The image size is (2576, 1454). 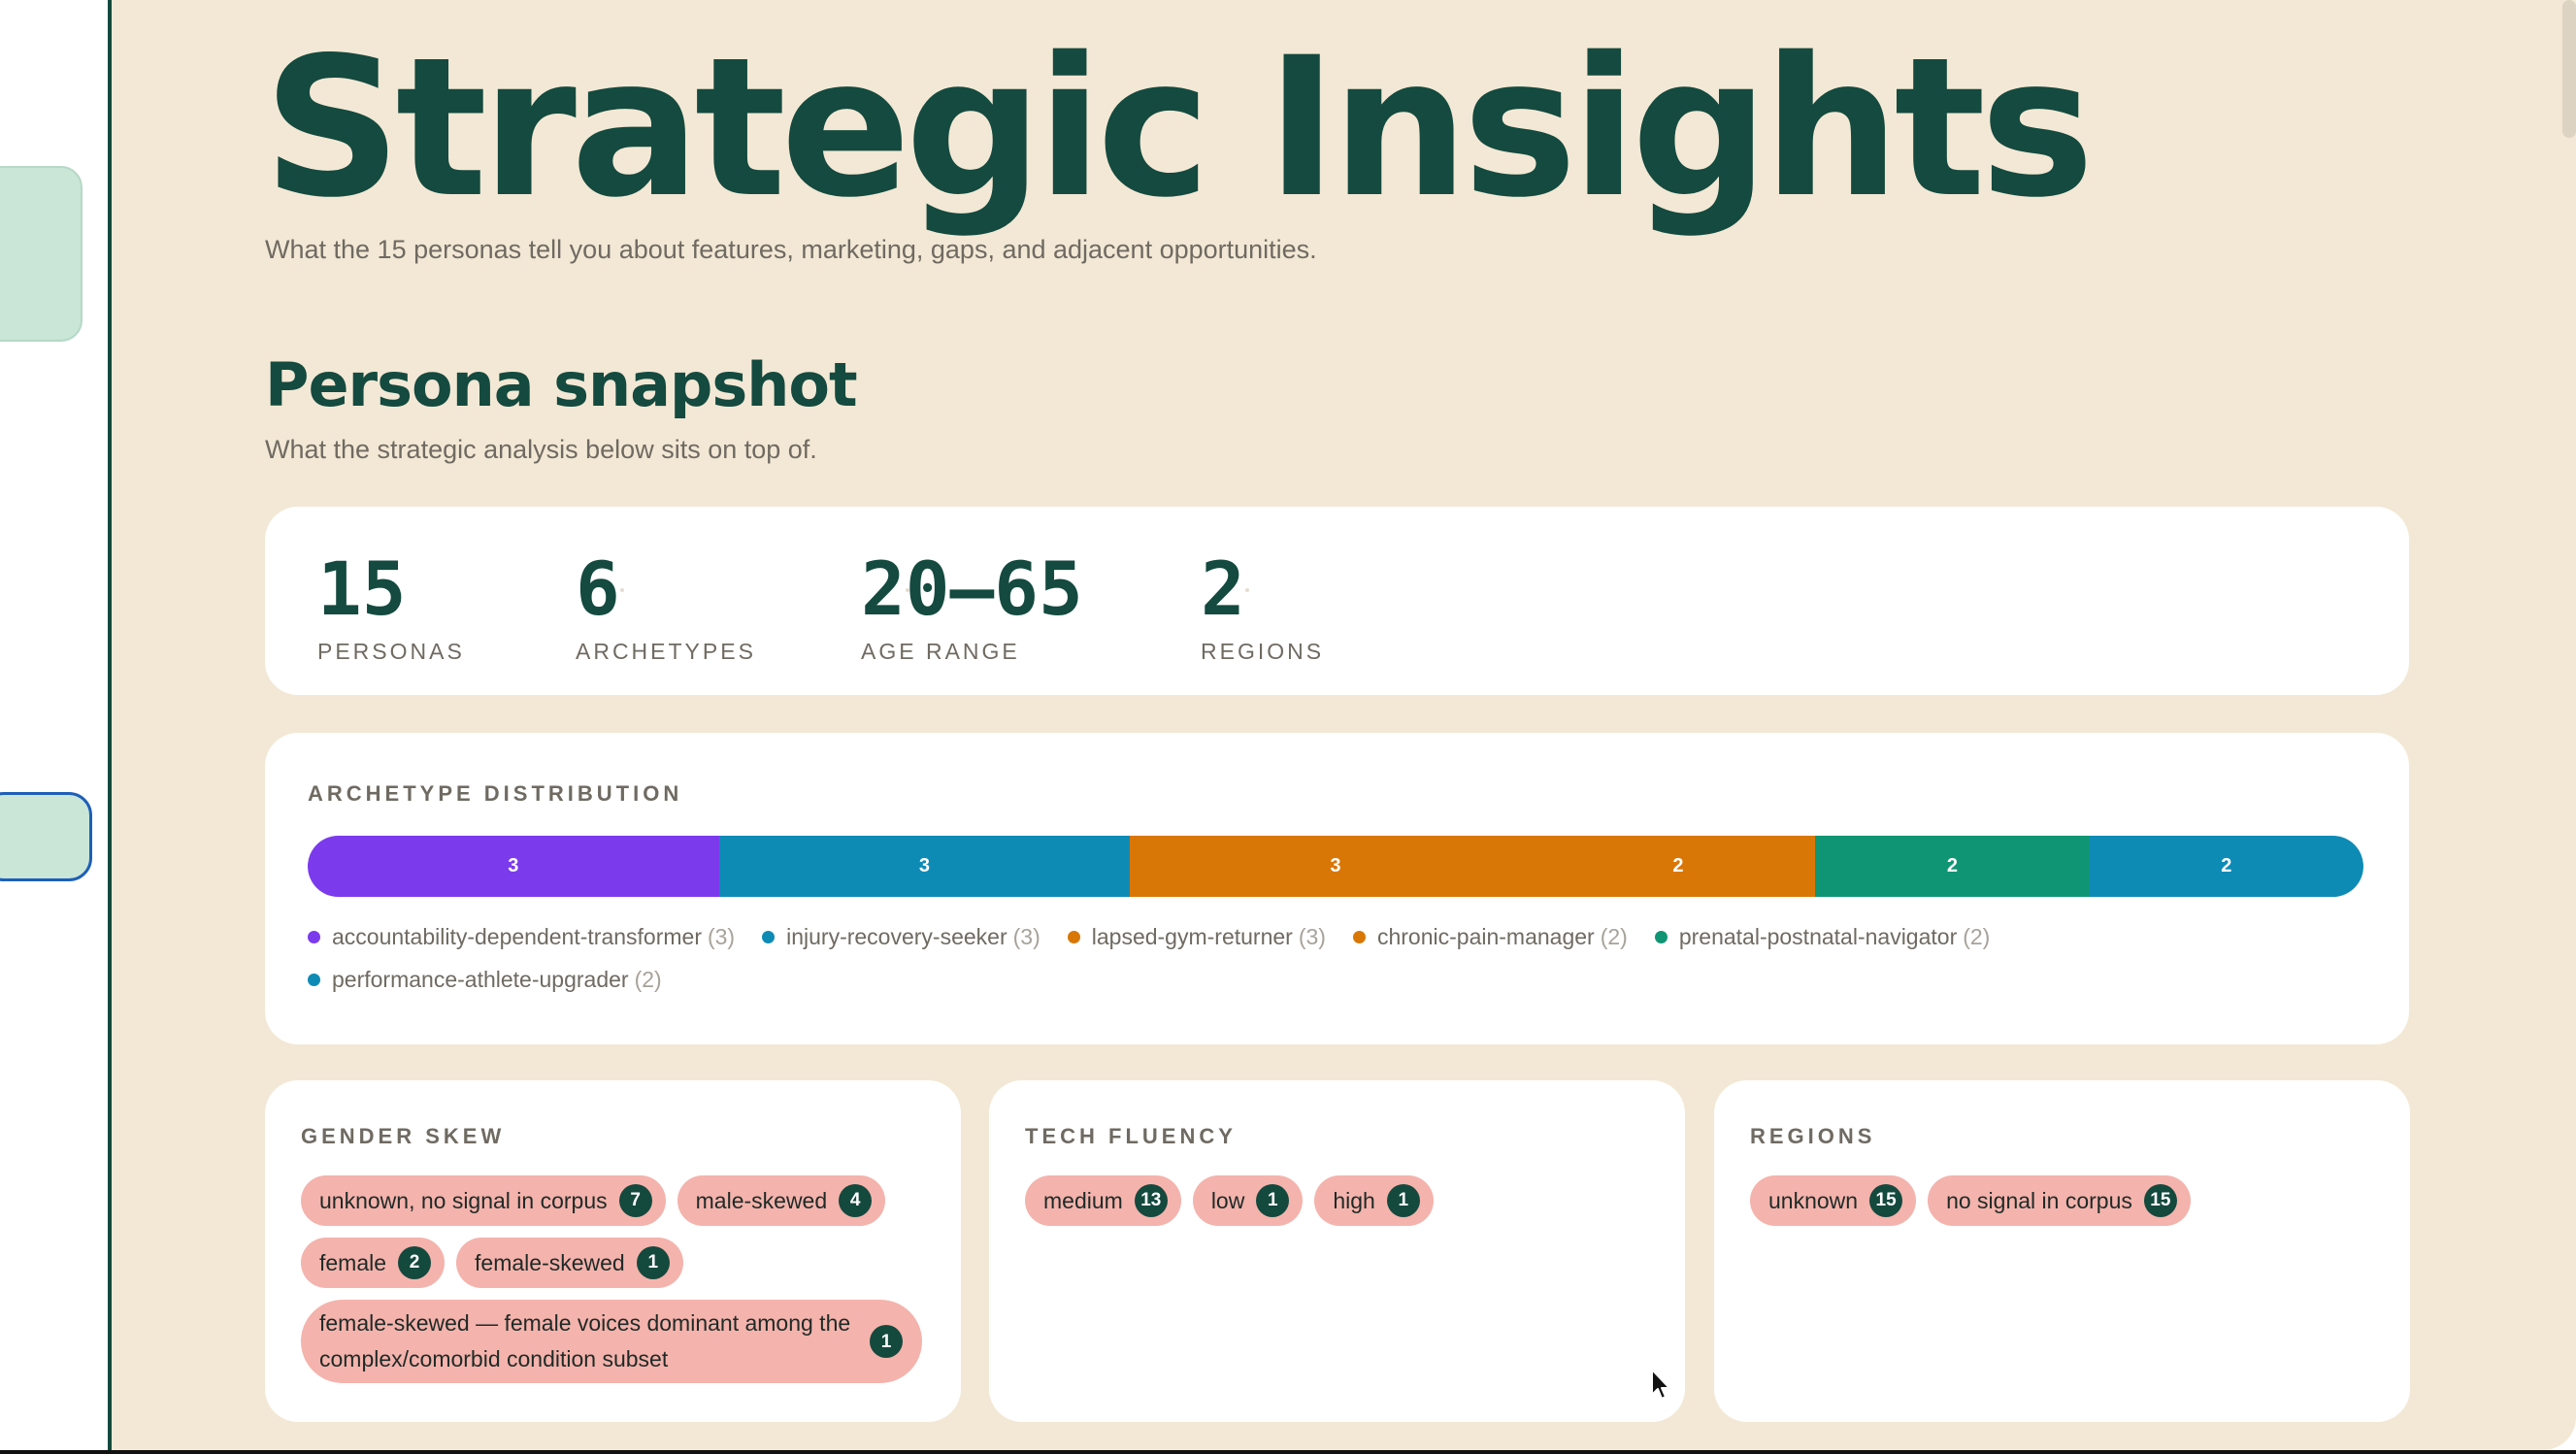 What do you see at coordinates (54, 725) in the screenshot?
I see `sidebar-edge` at bounding box center [54, 725].